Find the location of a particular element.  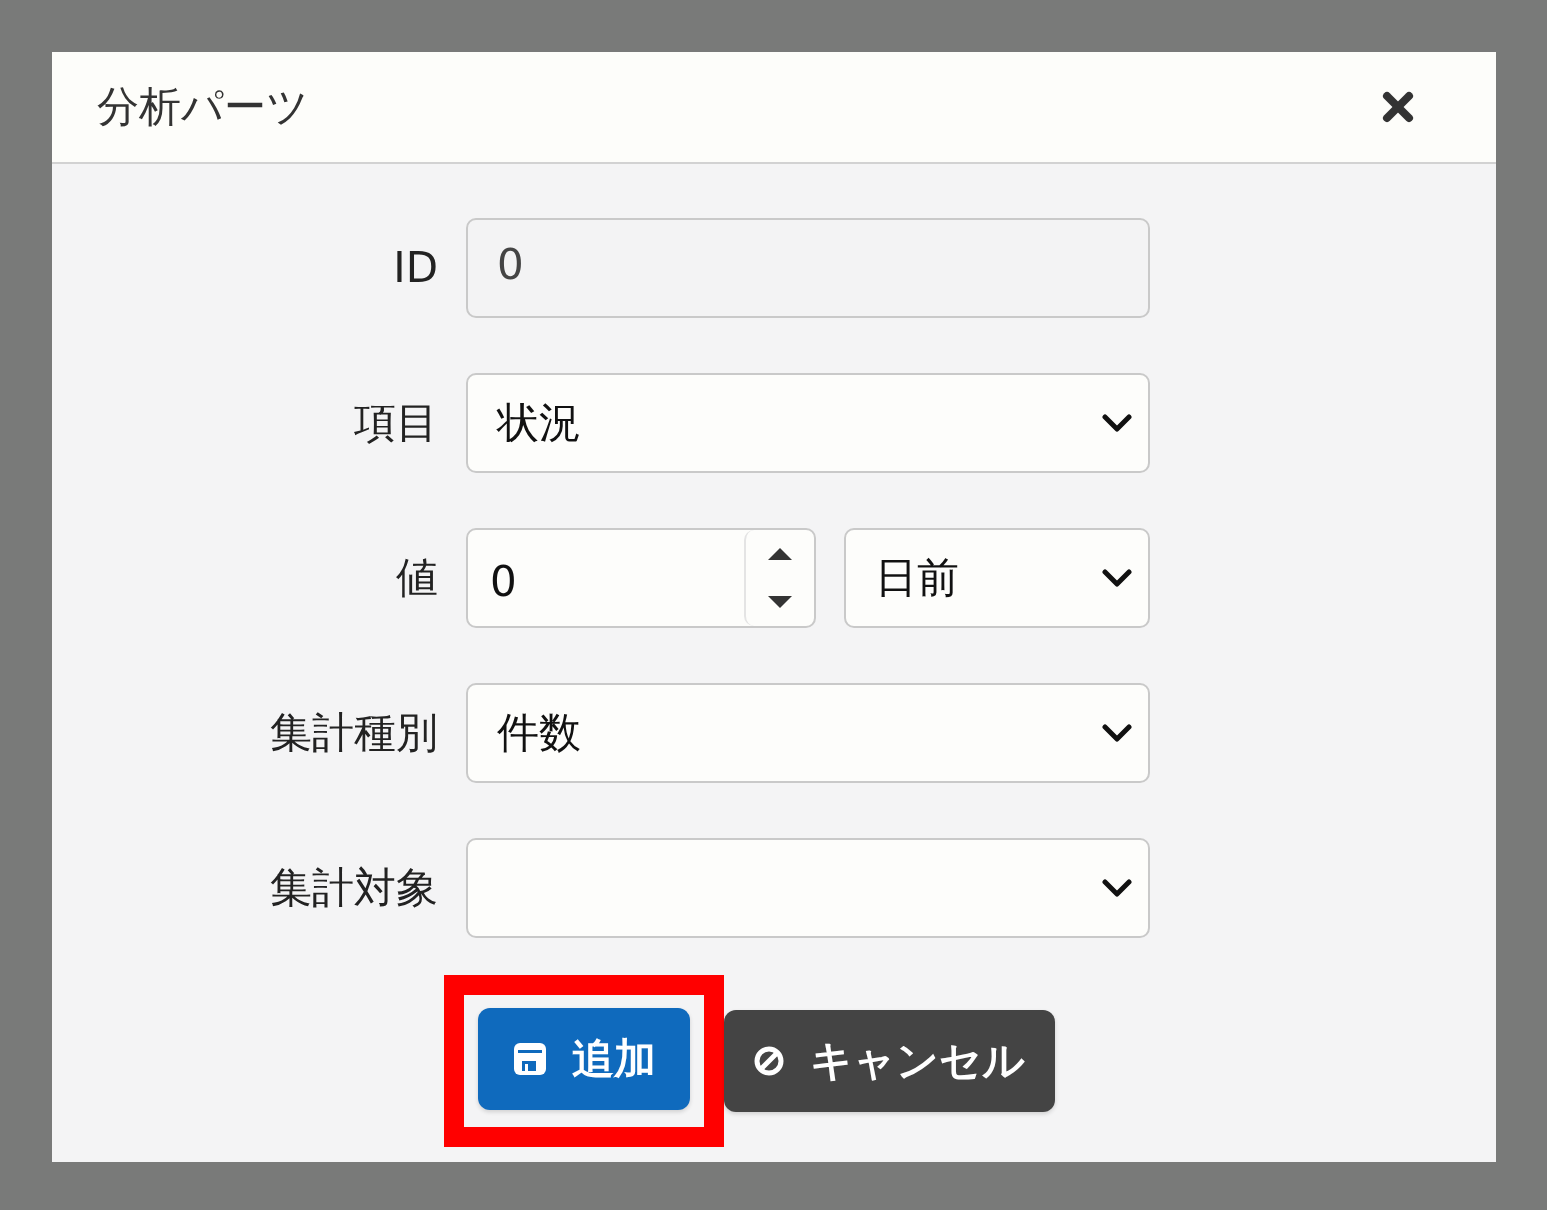

cancel-button: キャンセル is located at coordinates (889, 1061).